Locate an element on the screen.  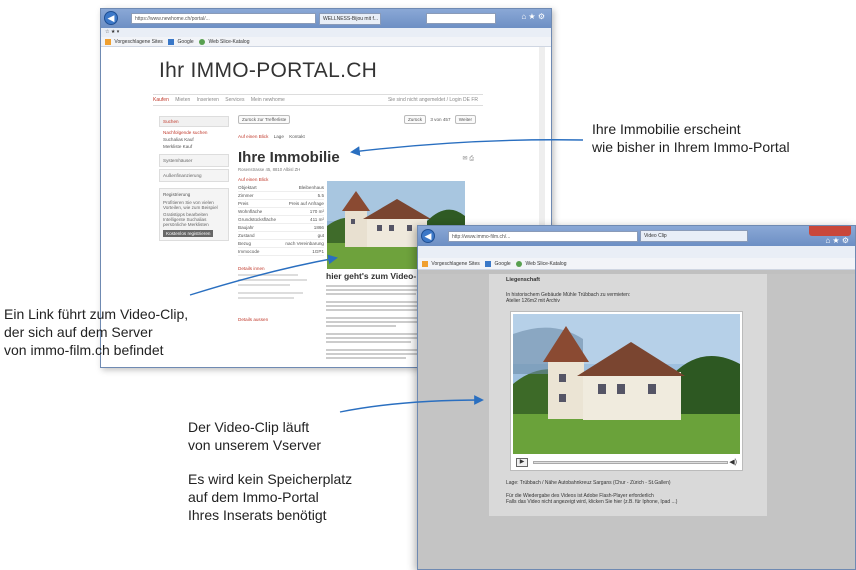
window-controls is located at coordinates (830, 231).